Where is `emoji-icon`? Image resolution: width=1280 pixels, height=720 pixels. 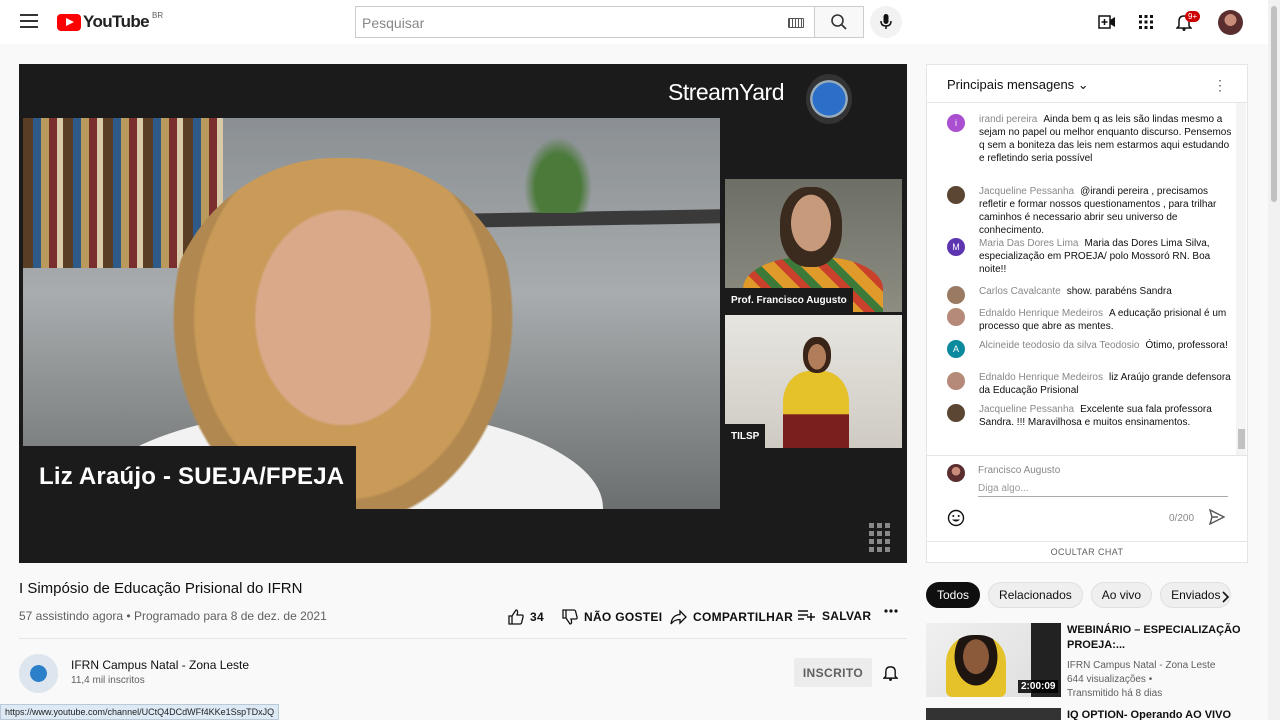 emoji-icon is located at coordinates (956, 518).